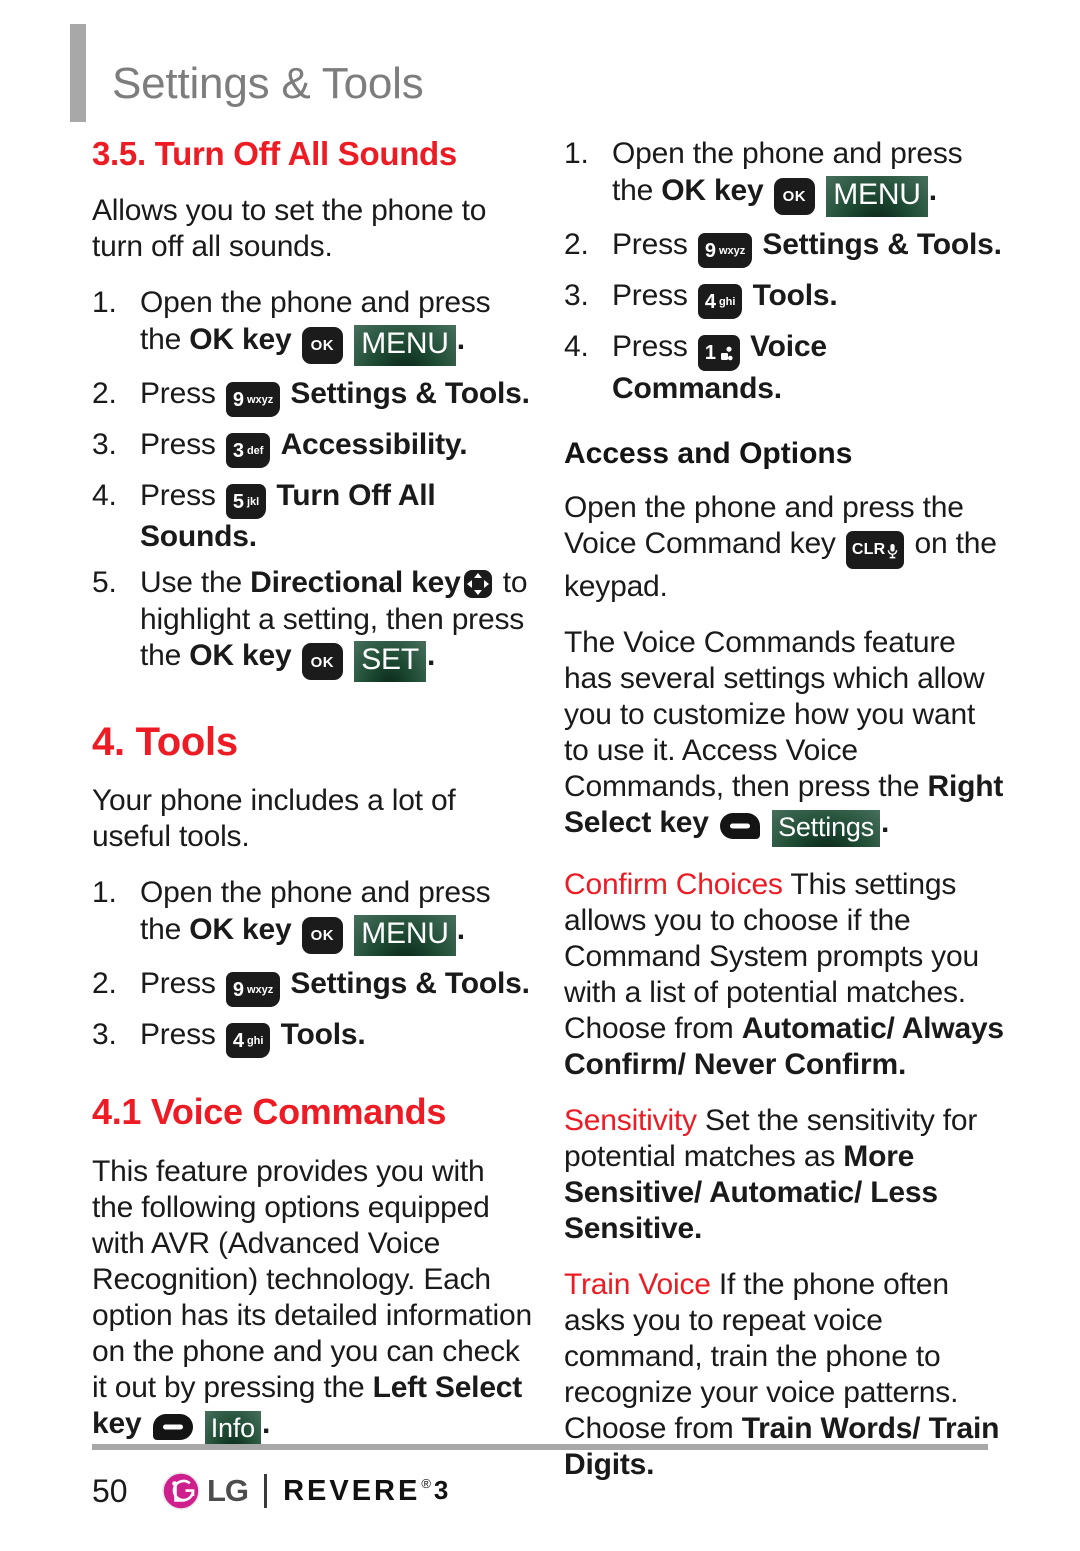 The width and height of the screenshot is (1080, 1551). I want to click on page-footer: 50 LG REVERE ® 3, so click(540, 1477).